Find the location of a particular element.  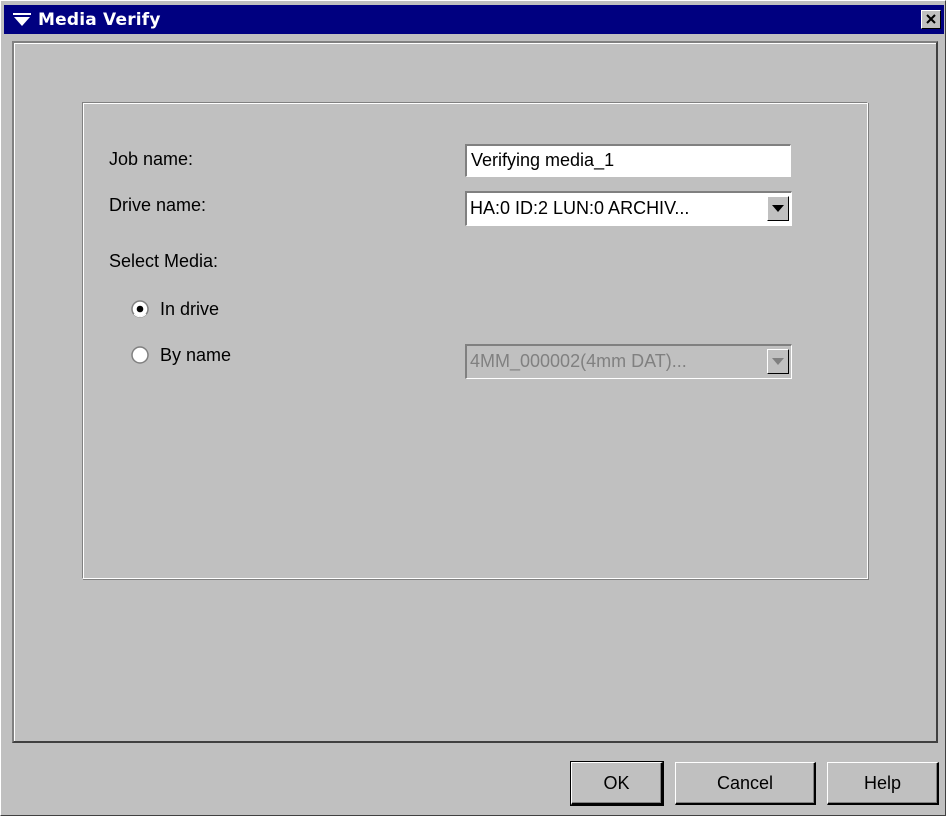

job-name-field: Verifying media_1 is located at coordinates (628, 160).